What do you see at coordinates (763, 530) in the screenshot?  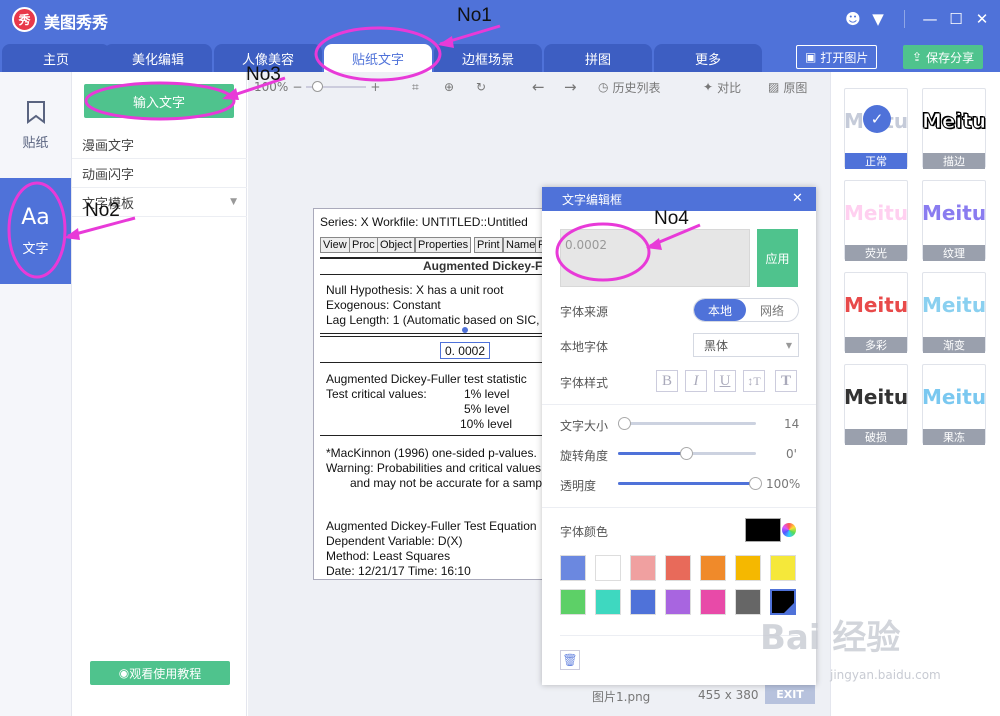 I see `current-color-swatch` at bounding box center [763, 530].